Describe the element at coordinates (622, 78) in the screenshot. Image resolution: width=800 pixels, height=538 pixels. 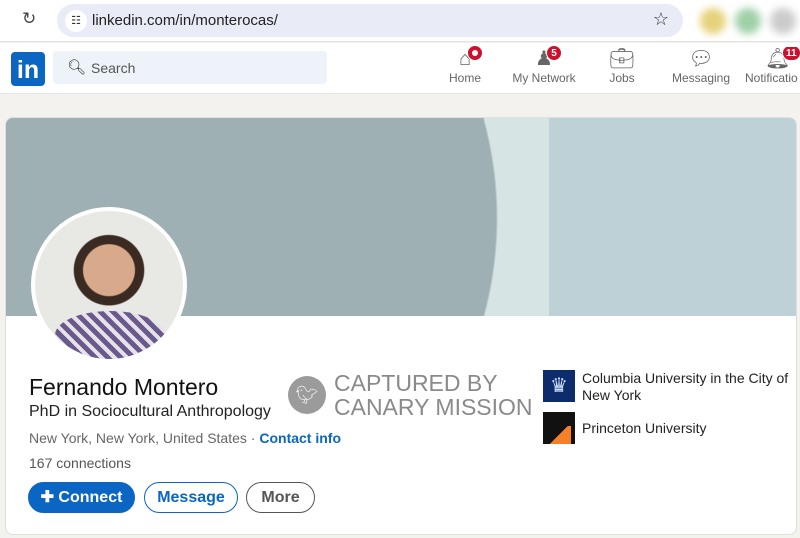
I see `nav-label: Jobs` at that location.